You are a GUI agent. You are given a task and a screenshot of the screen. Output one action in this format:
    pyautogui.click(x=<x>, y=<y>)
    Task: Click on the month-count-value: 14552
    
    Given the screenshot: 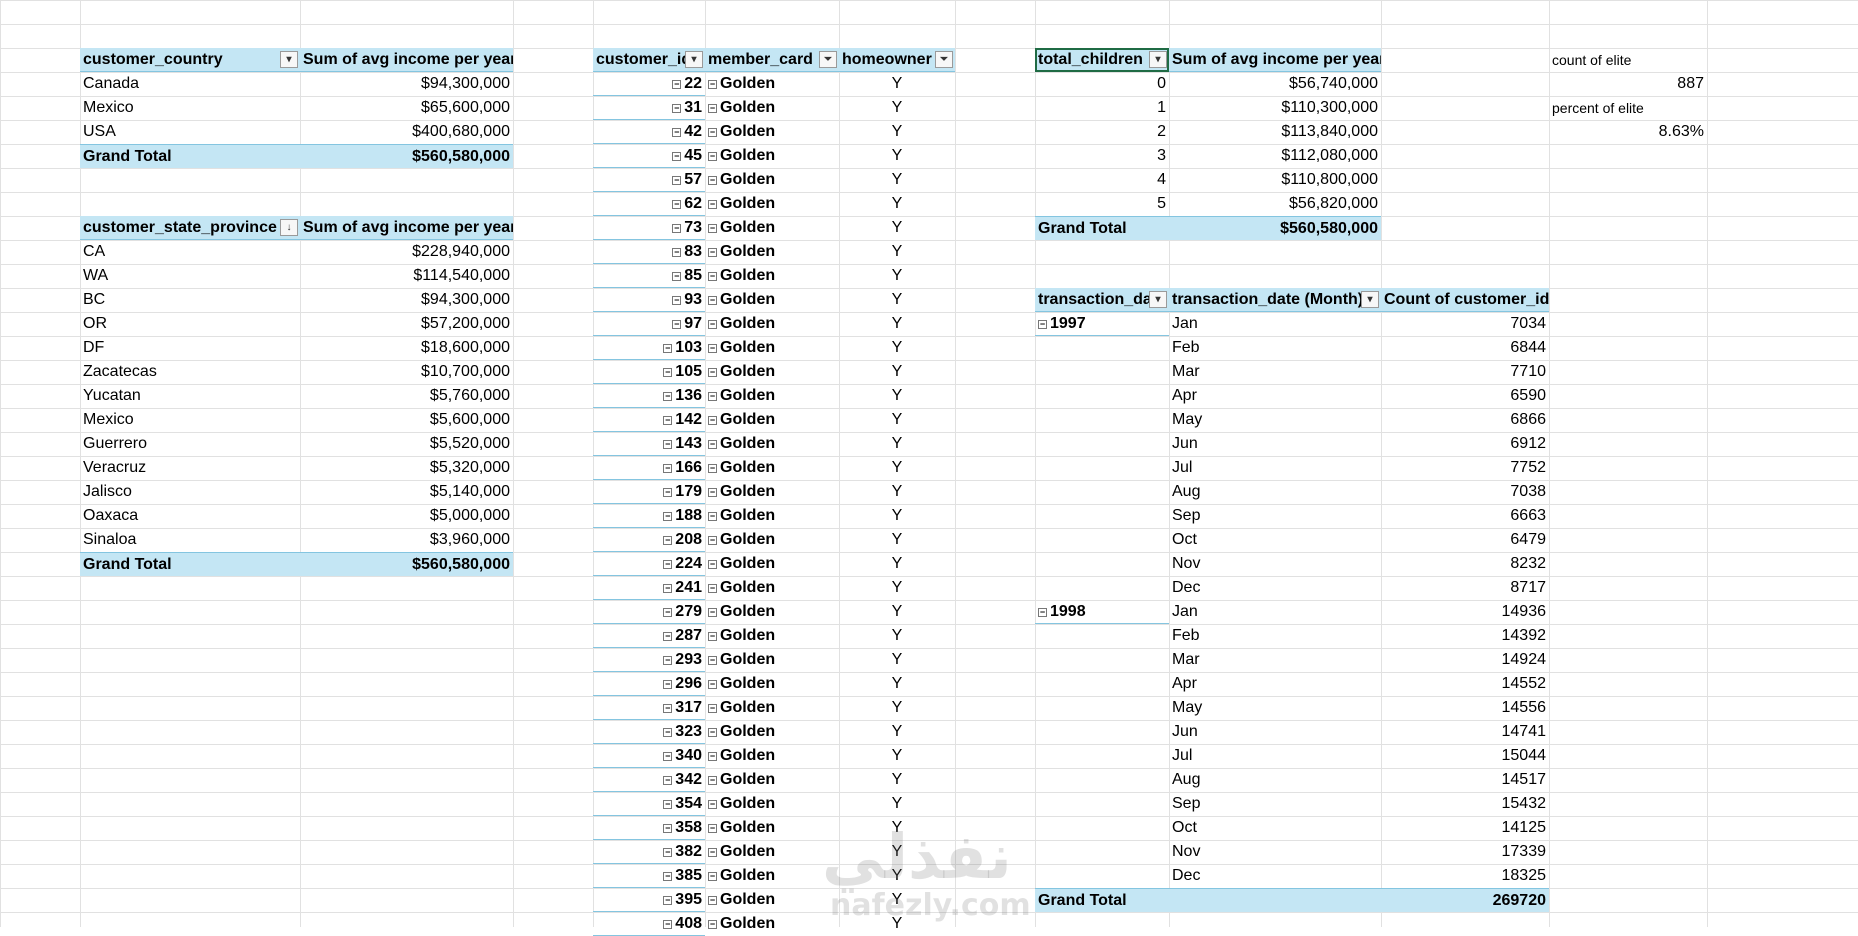 What is the action you would take?
    pyautogui.click(x=1465, y=684)
    